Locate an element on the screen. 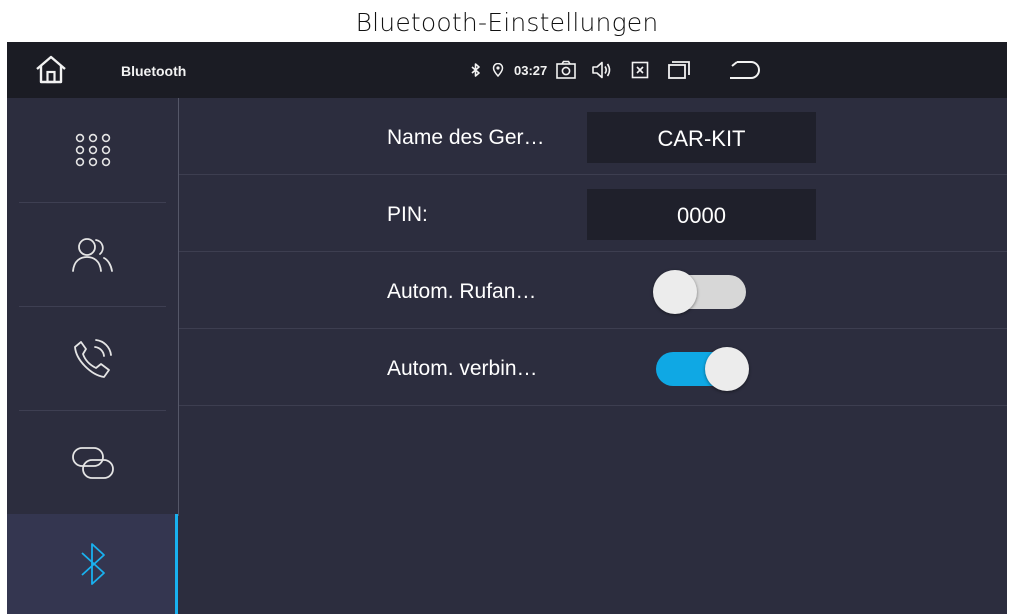 Image resolution: width=1014 pixels, height=614 pixels. clock: 03:27 is located at coordinates (531, 70).